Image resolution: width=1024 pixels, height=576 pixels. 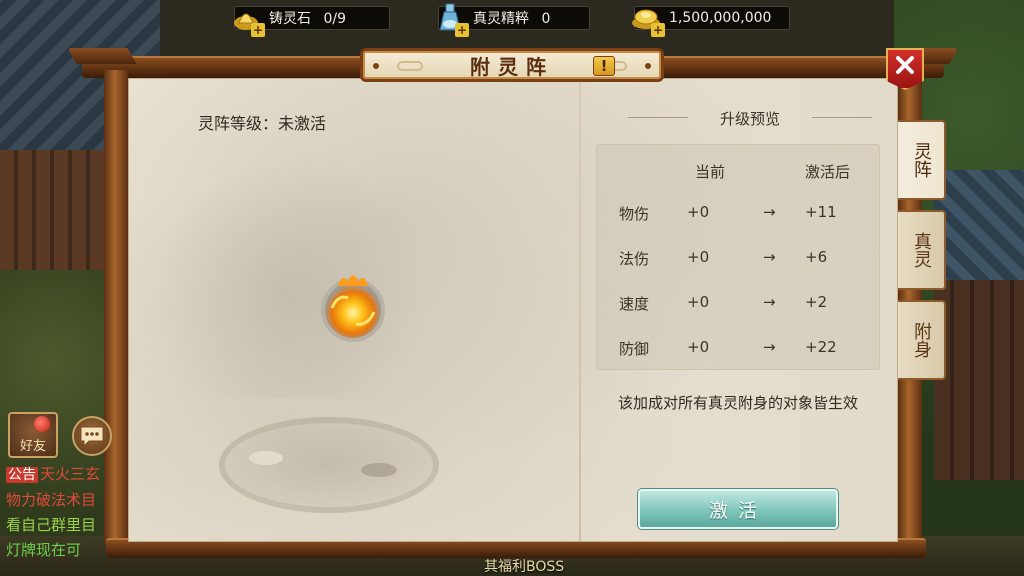 I want to click on table-row: 防御 +0 → +22, so click(x=739, y=350).